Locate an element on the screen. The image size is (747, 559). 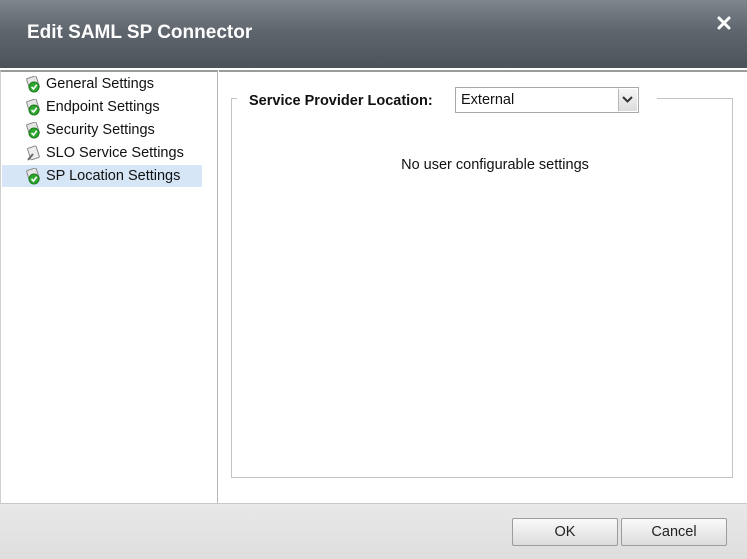
nav-item-label: General Settings is located at coordinates (100, 84).